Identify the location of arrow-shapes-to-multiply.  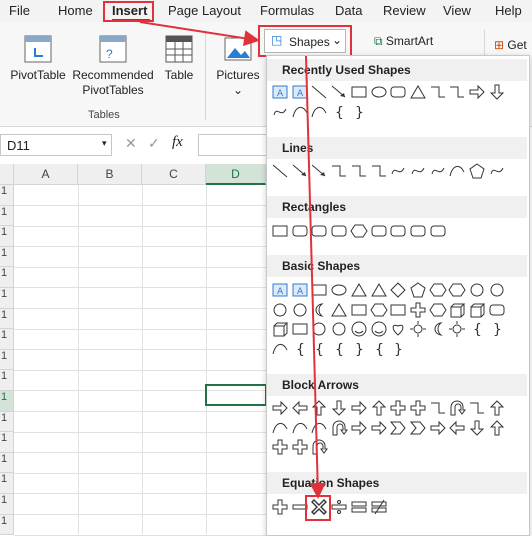
(315, 277).